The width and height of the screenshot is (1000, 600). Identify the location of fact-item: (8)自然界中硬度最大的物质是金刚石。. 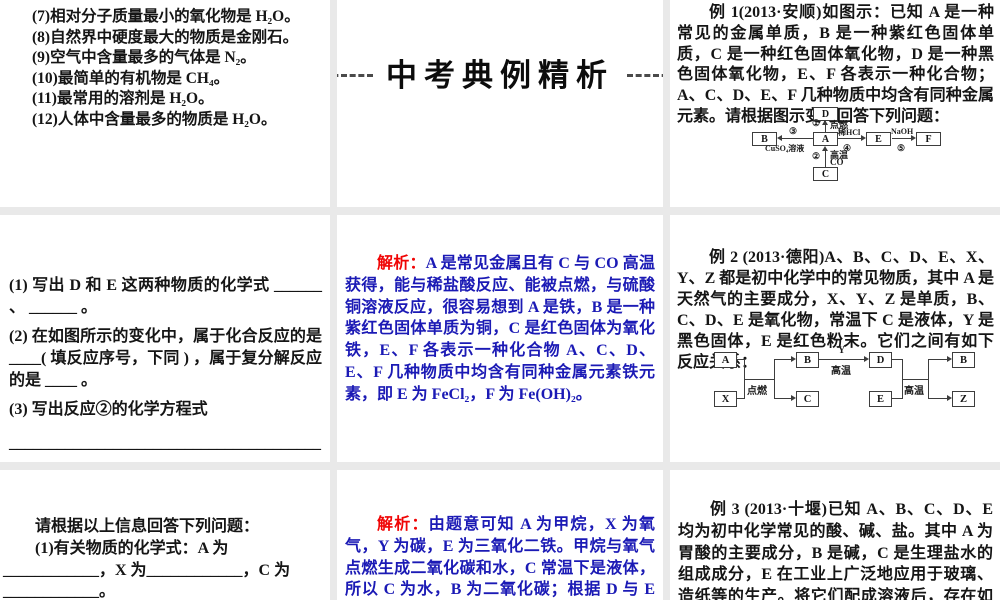
(165, 37).